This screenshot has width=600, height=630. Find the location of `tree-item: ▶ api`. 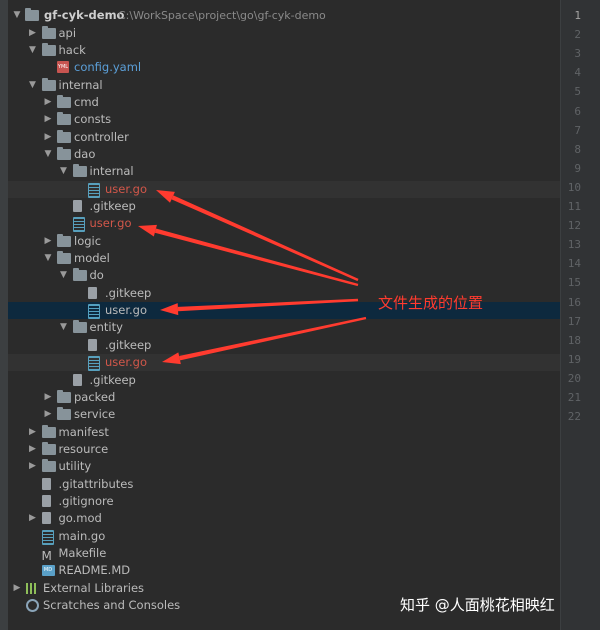

tree-item: ▶ api is located at coordinates (284, 33).